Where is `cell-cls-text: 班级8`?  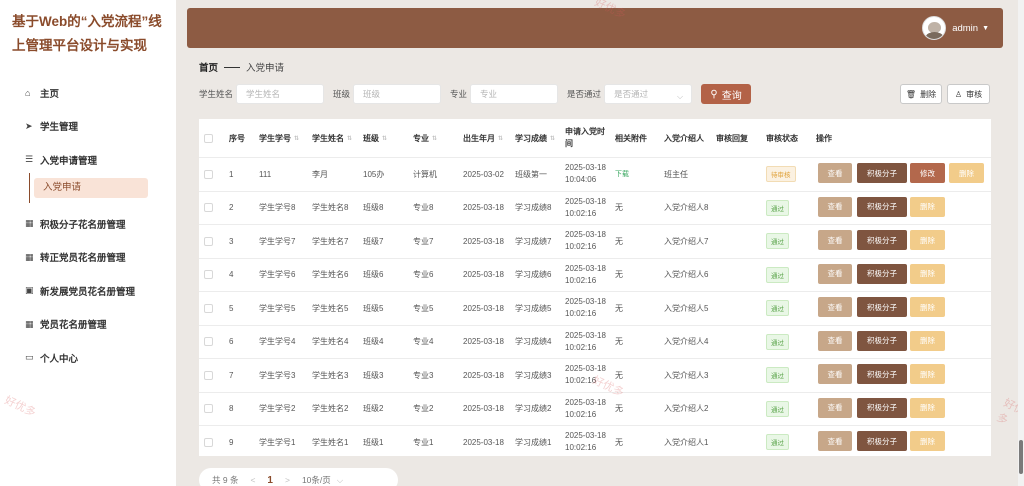 cell-cls-text: 班级8 is located at coordinates (373, 208).